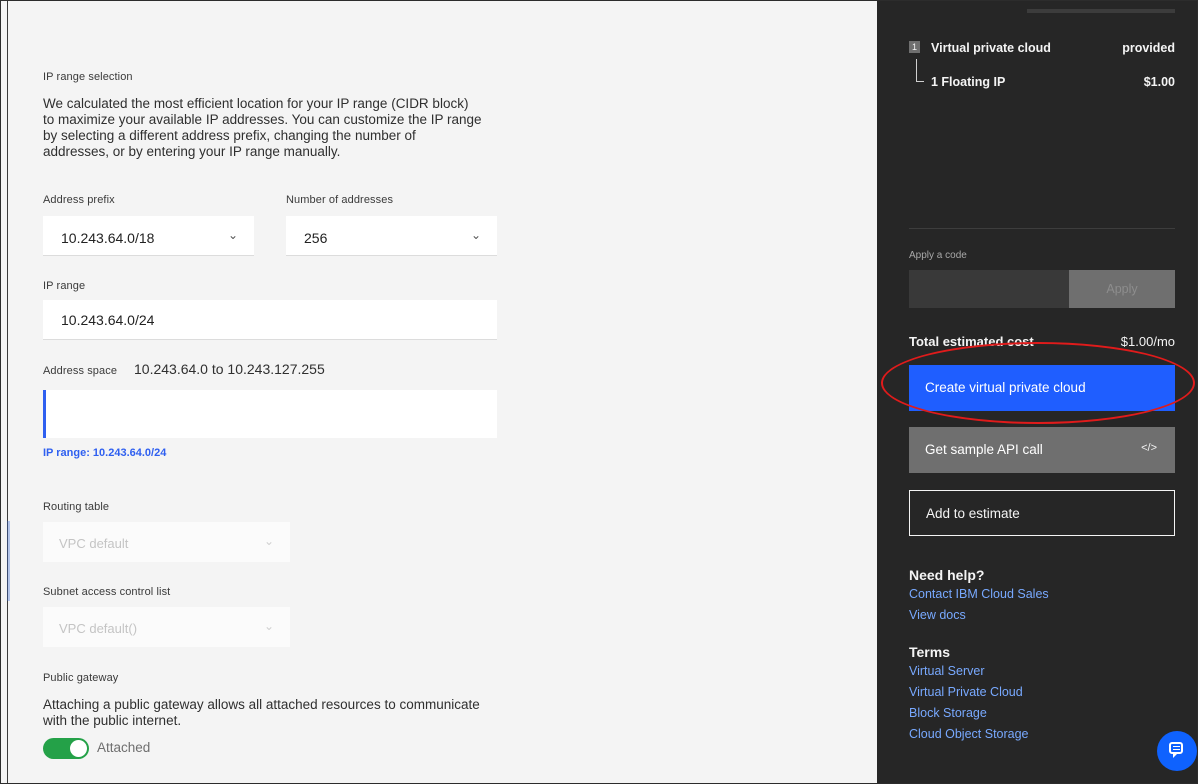 This screenshot has height=784, width=1198. Describe the element at coordinates (7, 392) in the screenshot. I see `left-divider` at that location.